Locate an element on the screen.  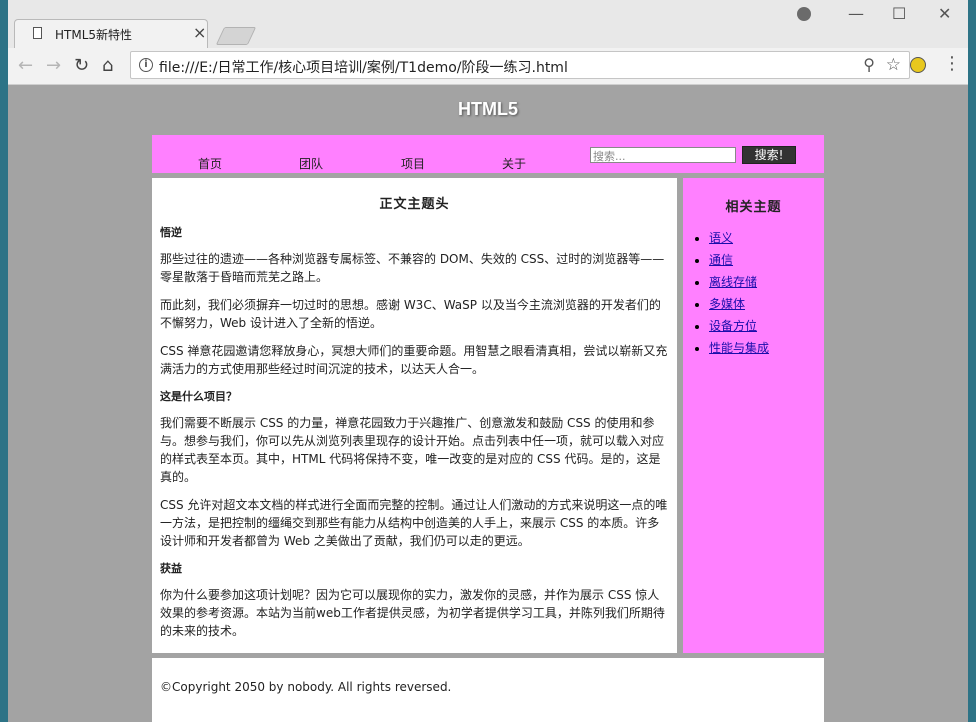
bookmark-star-icon: ☆ is located at coordinates (893, 65).